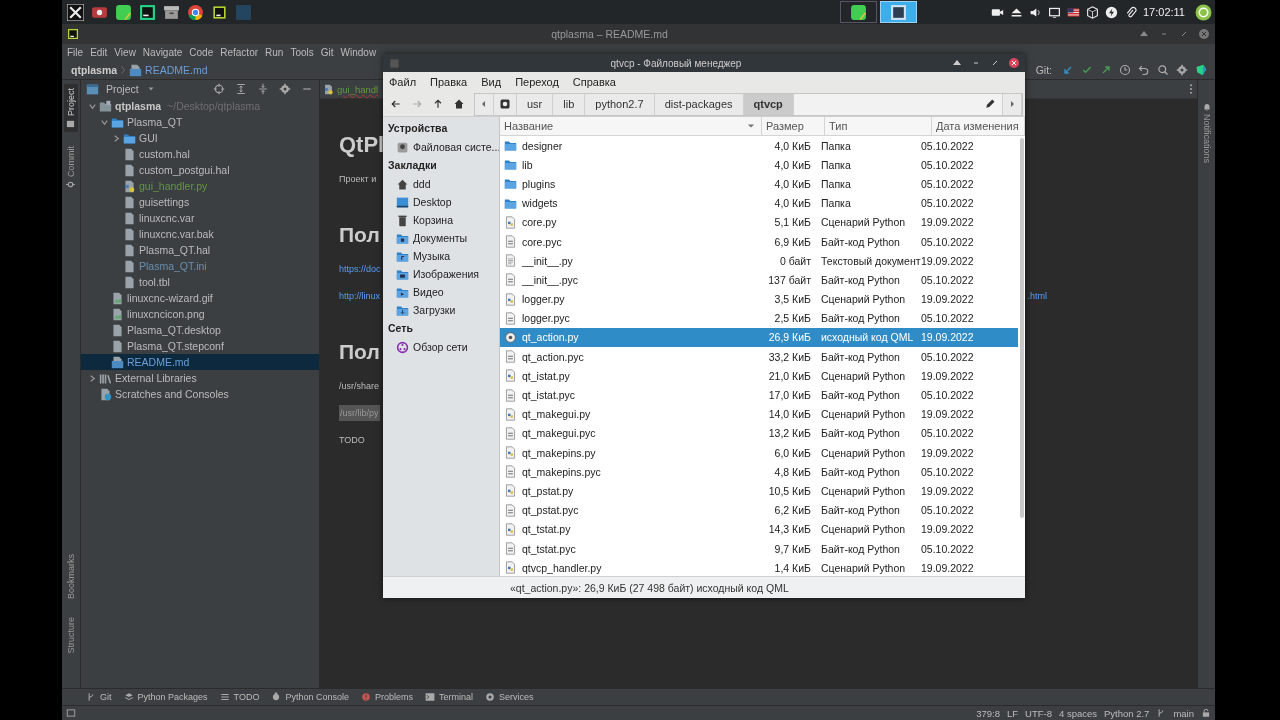 The width and height of the screenshot is (1280, 720). What do you see at coordinates (1038, 713) in the screenshot?
I see `status-item: UTF-8` at bounding box center [1038, 713].